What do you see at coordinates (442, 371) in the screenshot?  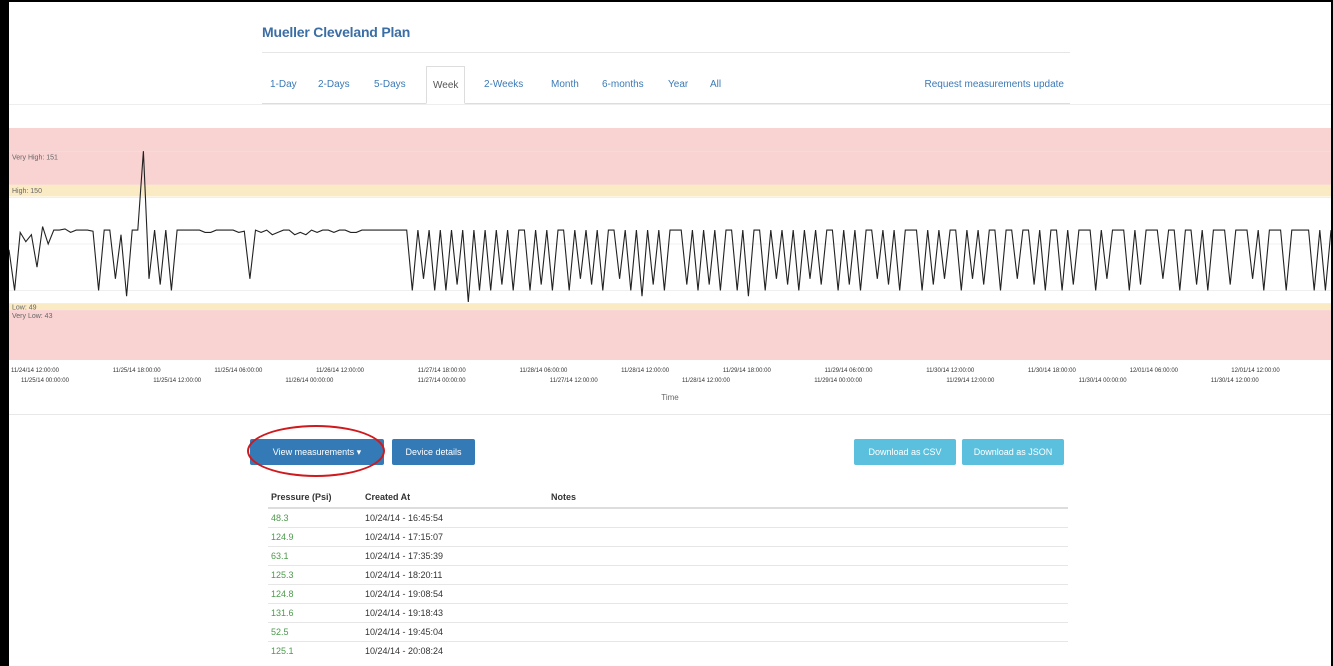 I see `x-tick-label: 11/27/14 18:00:00` at bounding box center [442, 371].